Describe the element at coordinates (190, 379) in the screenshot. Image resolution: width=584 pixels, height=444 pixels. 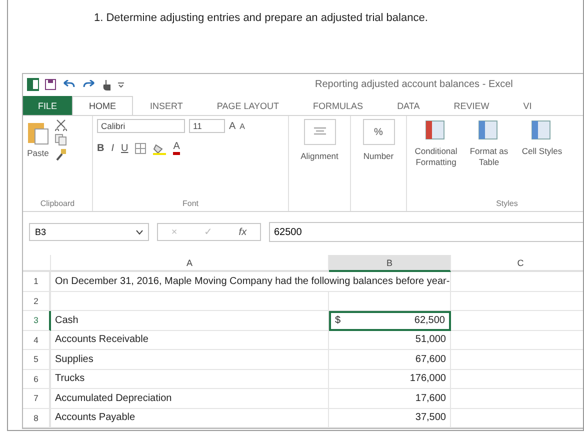
I see `table-cell: Trucks` at that location.